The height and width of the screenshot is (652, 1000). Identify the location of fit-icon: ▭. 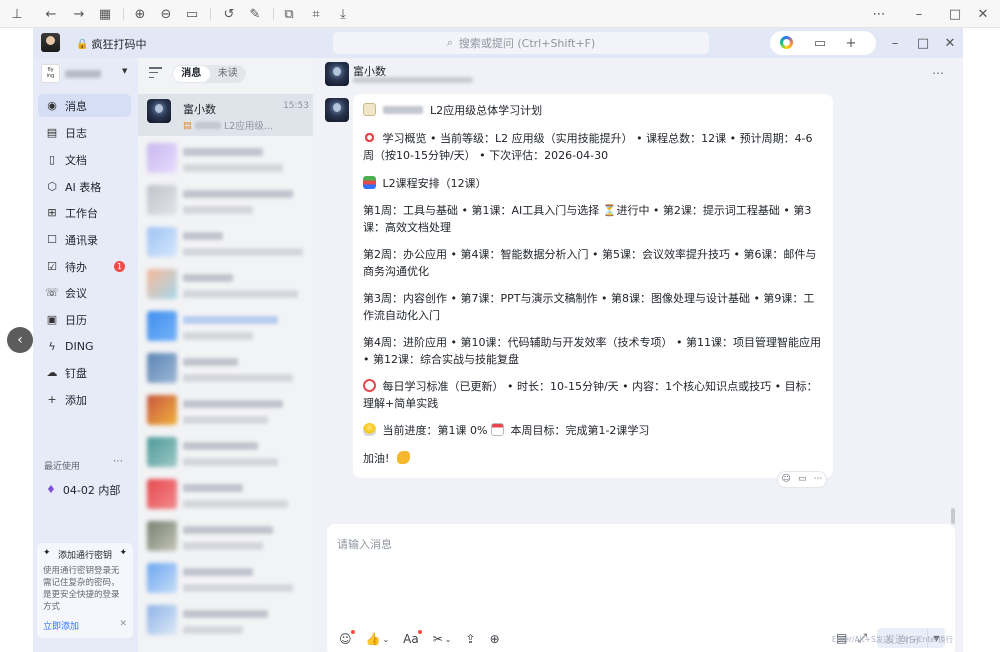
(192, 14).